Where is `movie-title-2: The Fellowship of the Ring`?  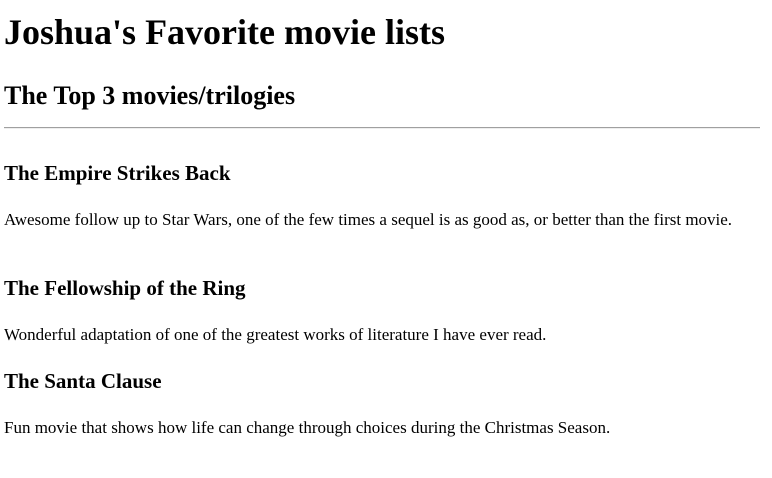 movie-title-2: The Fellowship of the Ring is located at coordinates (125, 288).